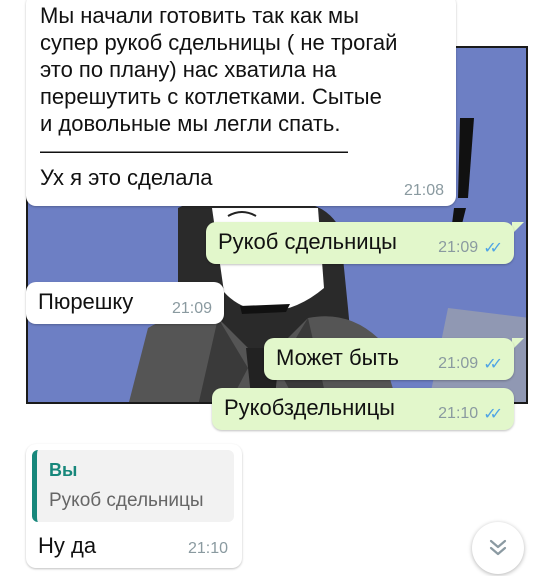 The width and height of the screenshot is (540, 576). I want to click on double-chevron-down-icon, so click(498, 547).